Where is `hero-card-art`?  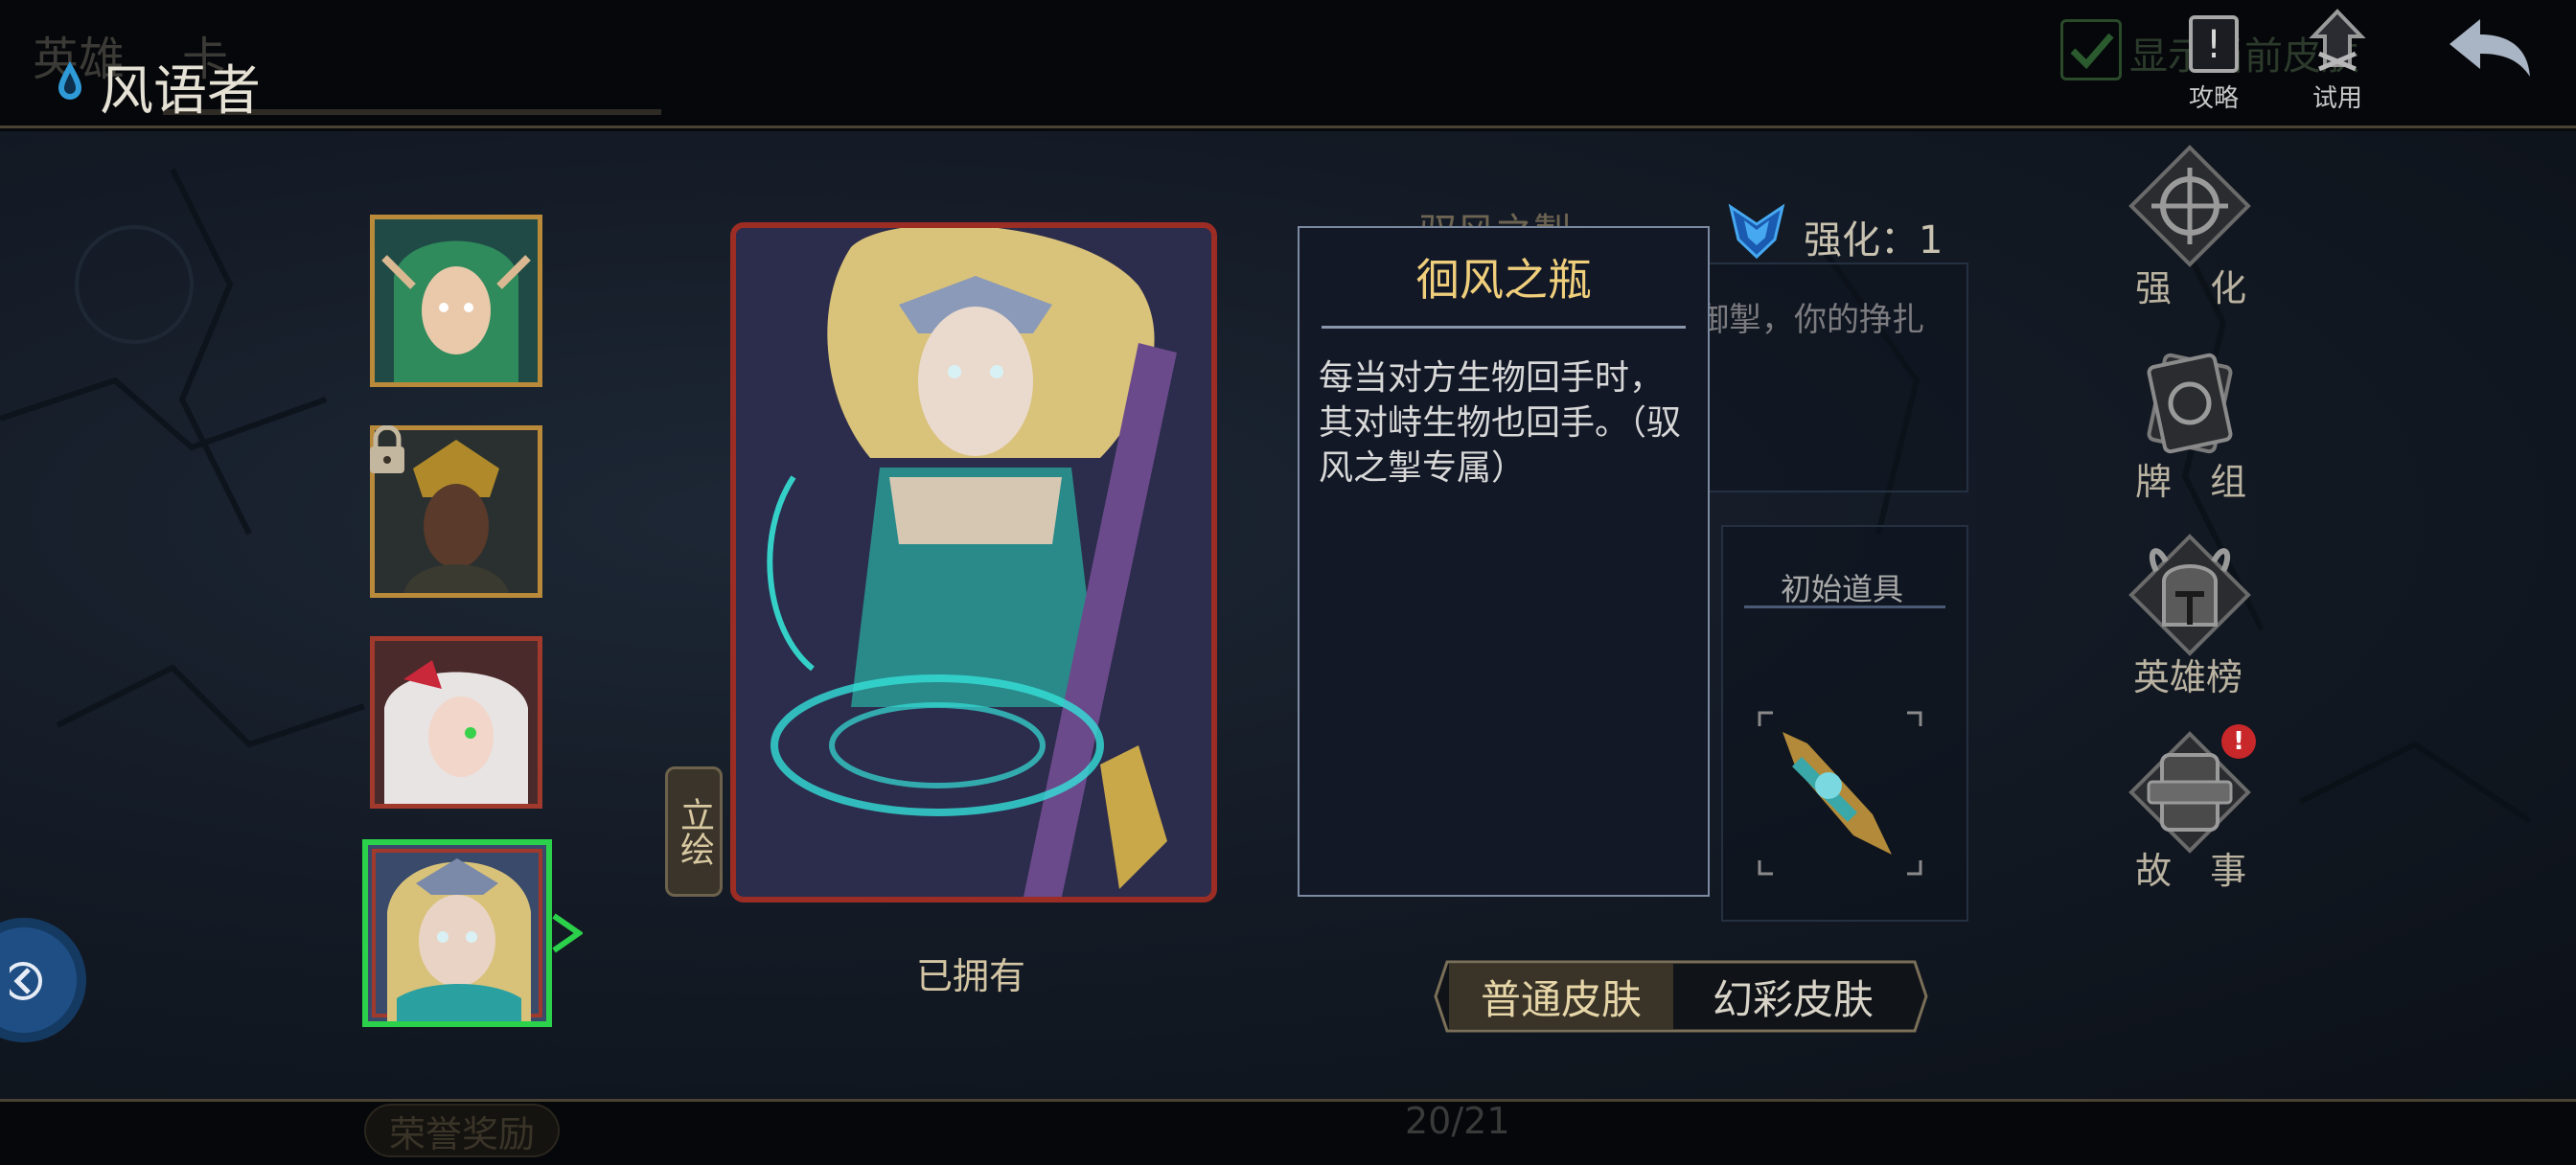 hero-card-art is located at coordinates (973, 562).